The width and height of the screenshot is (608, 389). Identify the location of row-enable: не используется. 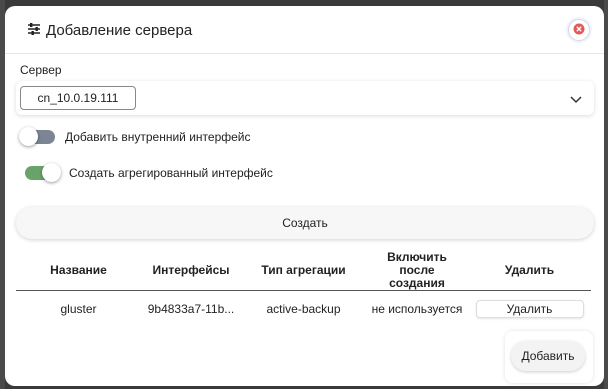
(417, 309).